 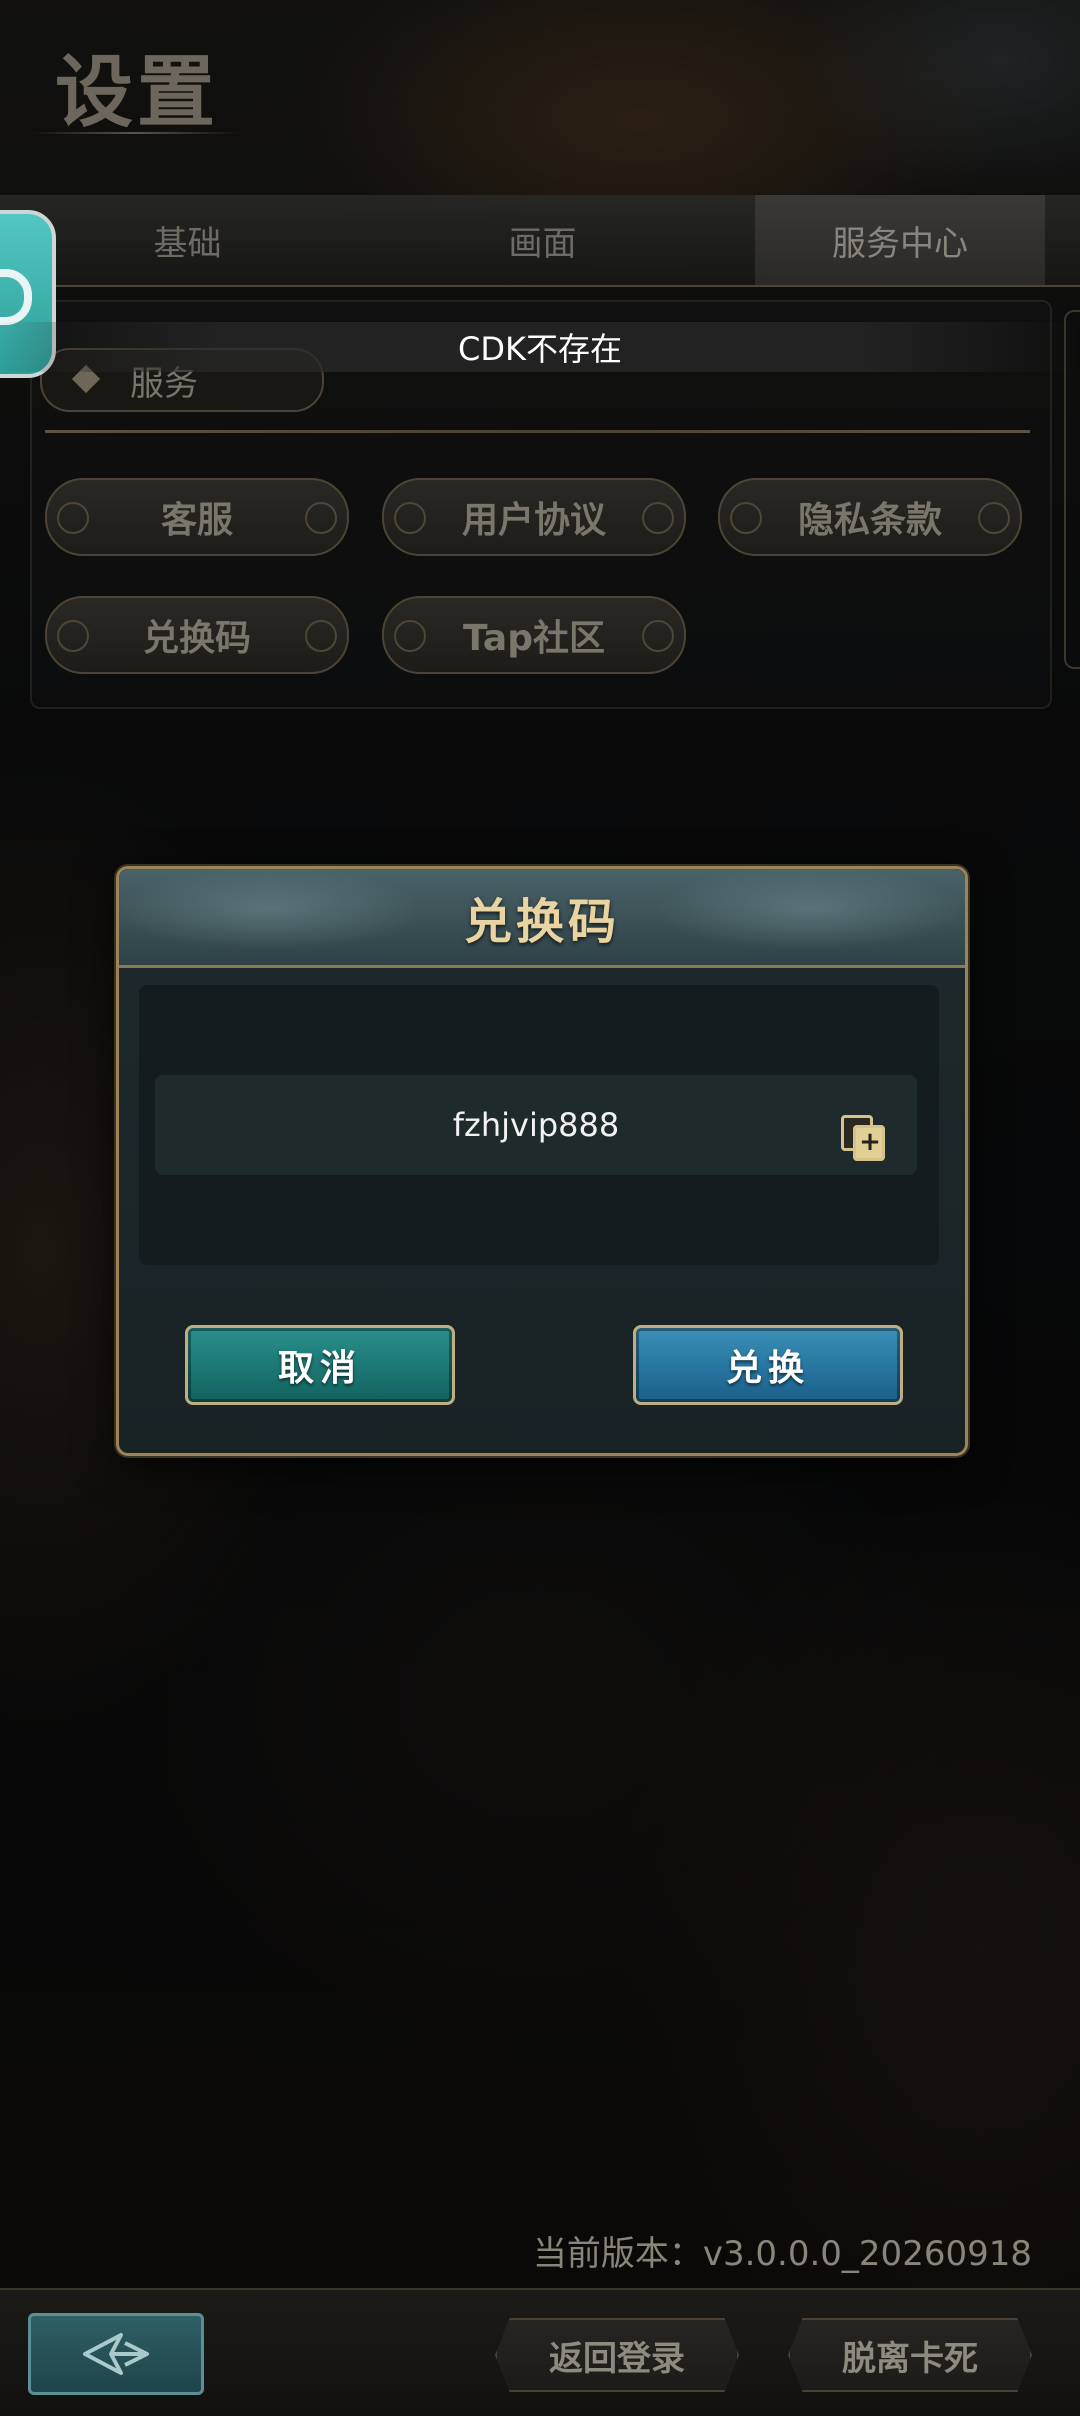 What do you see at coordinates (534, 517) in the screenshot?
I see `user-agreement-button: 用户协议` at bounding box center [534, 517].